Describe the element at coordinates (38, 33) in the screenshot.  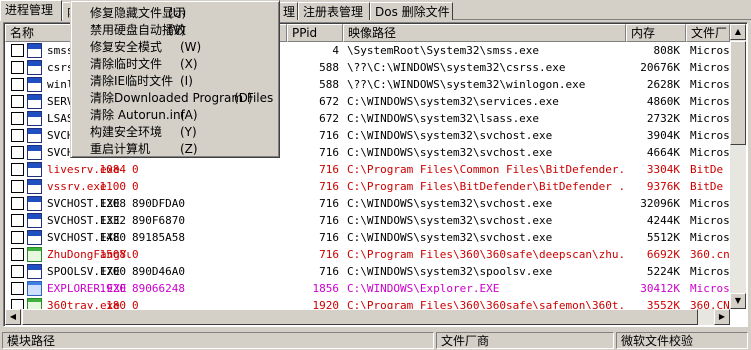
I see `column-header-name: 名称` at that location.